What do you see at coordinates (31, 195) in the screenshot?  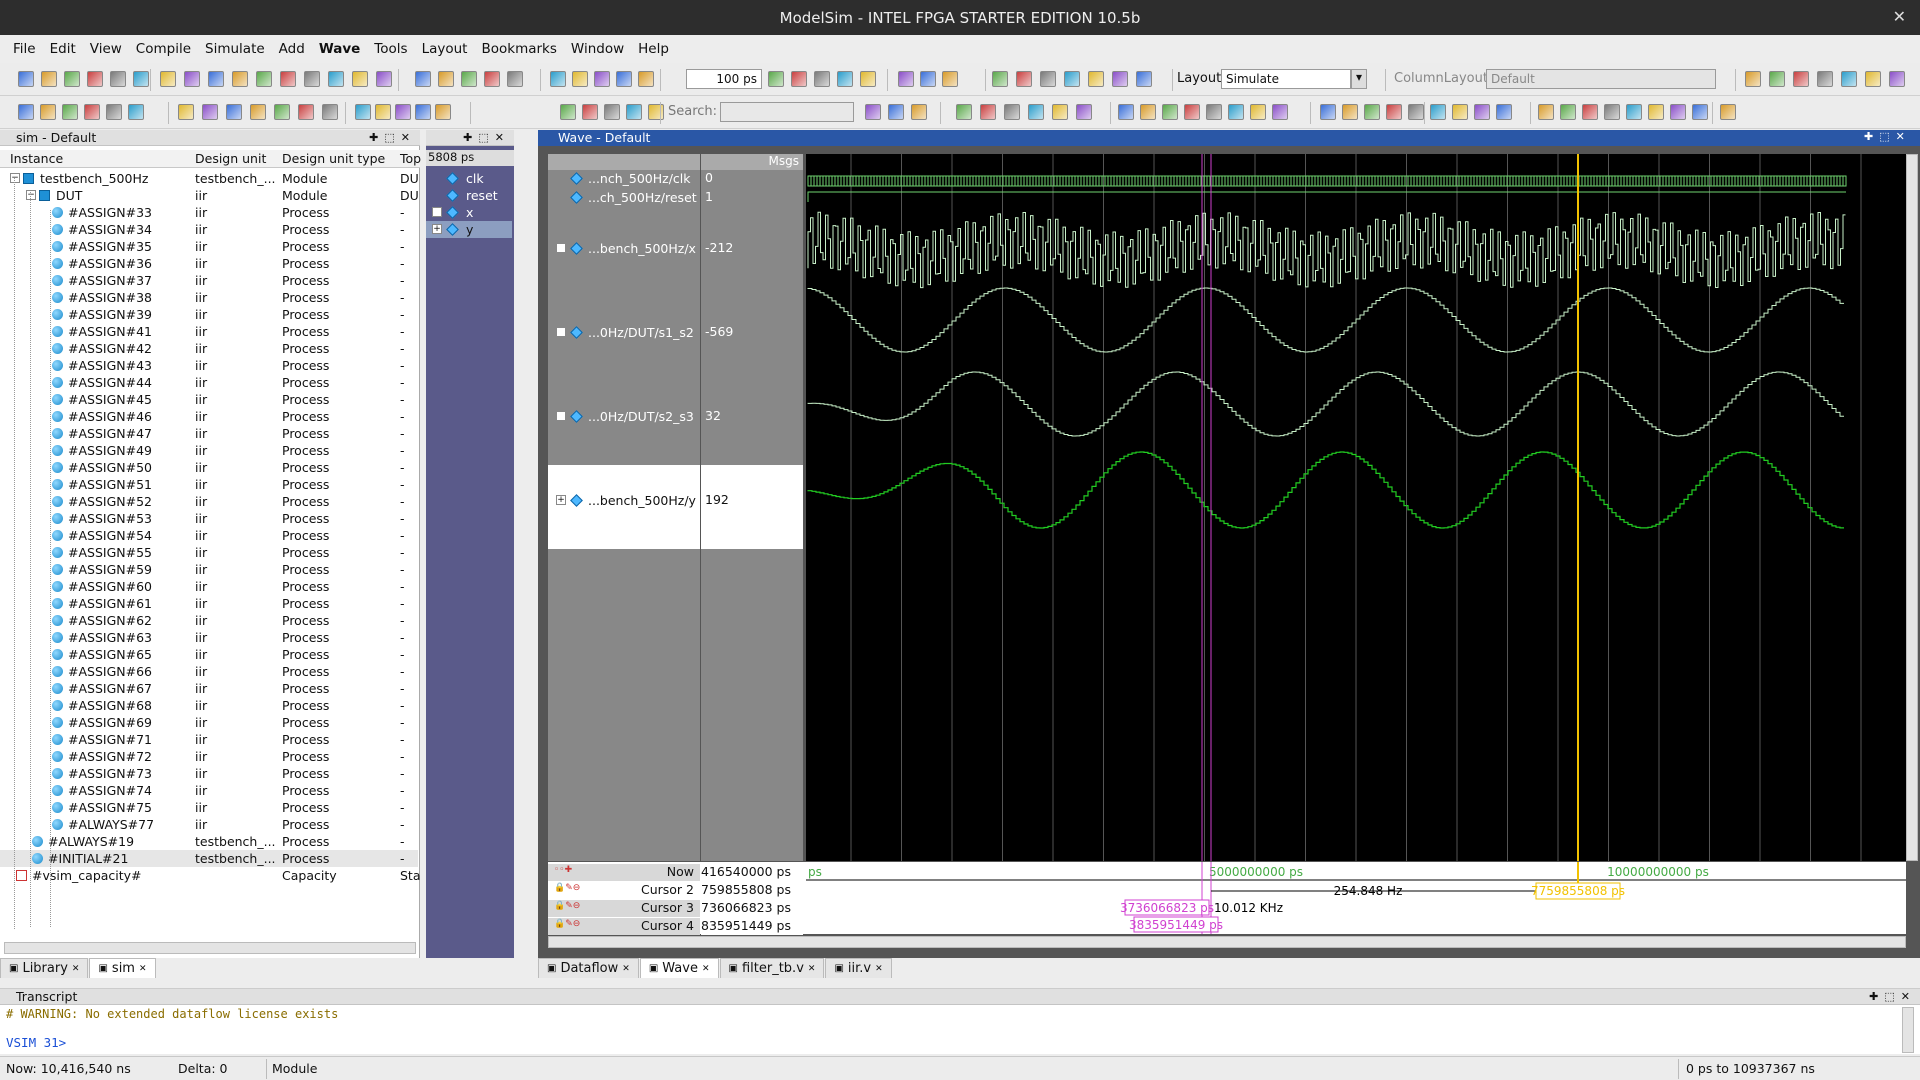 I see `collapse-icon: −` at bounding box center [31, 195].